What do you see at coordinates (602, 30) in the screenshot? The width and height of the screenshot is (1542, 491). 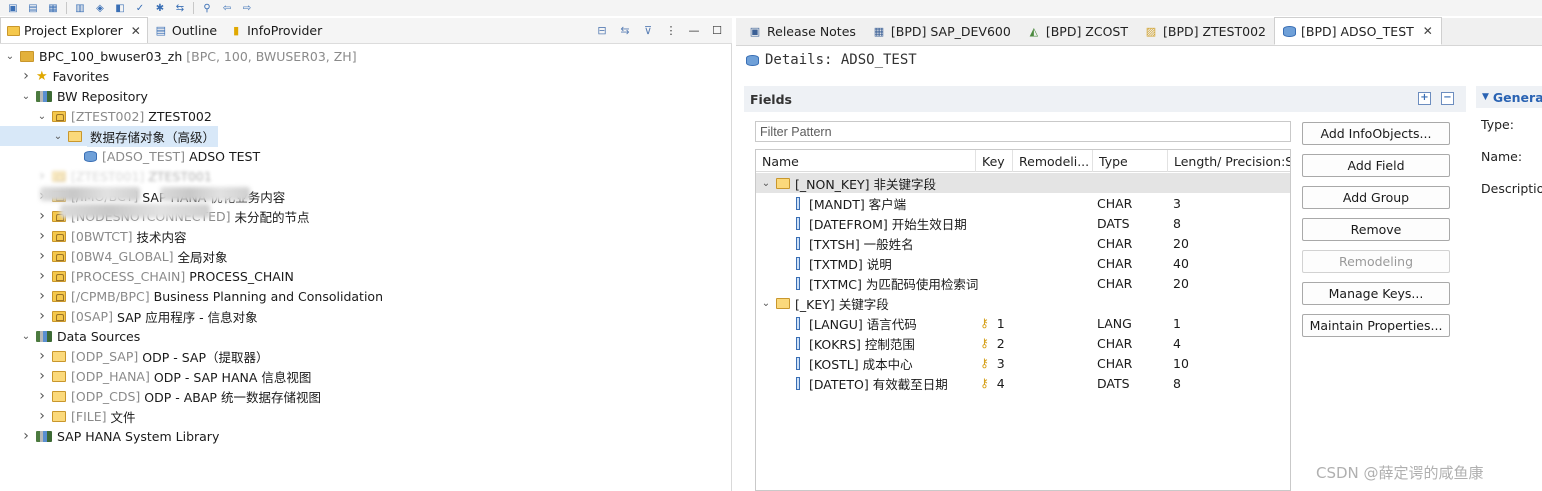 I see `collapse-all-icon: ⊟` at bounding box center [602, 30].